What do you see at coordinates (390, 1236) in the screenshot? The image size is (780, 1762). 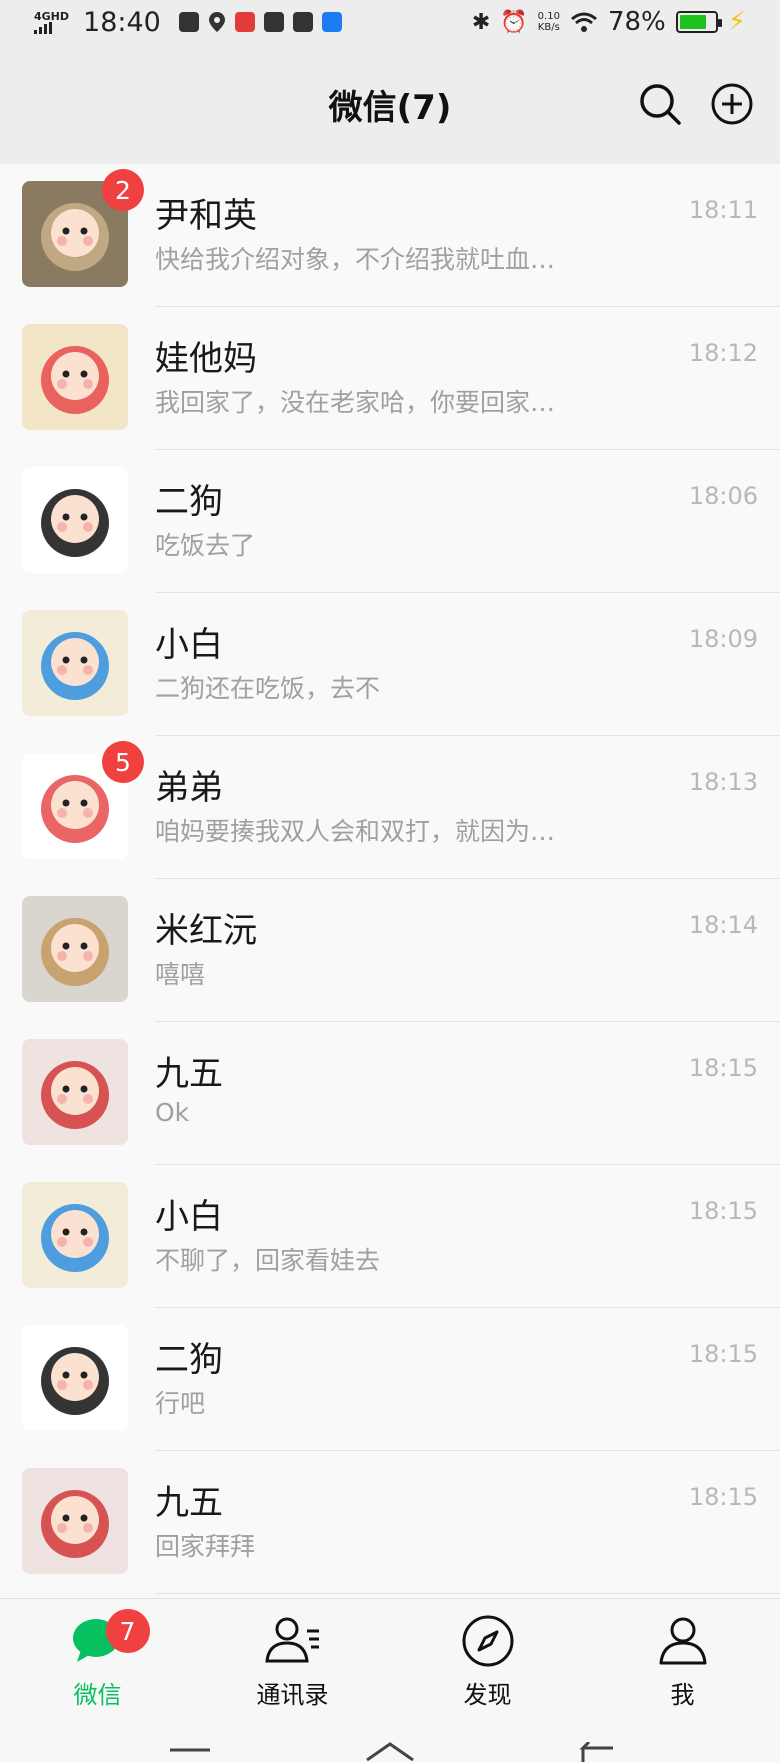 I see `chat-row: 小白 不聊了，回家看娃去 18:15` at bounding box center [390, 1236].